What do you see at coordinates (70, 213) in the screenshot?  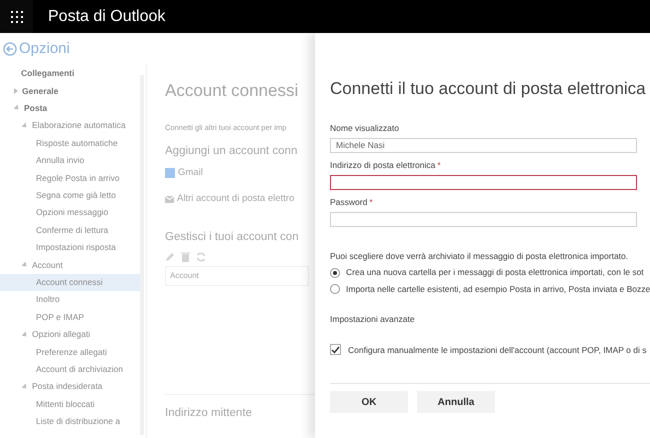 I see `nav-item: Opzioni messaggio` at bounding box center [70, 213].